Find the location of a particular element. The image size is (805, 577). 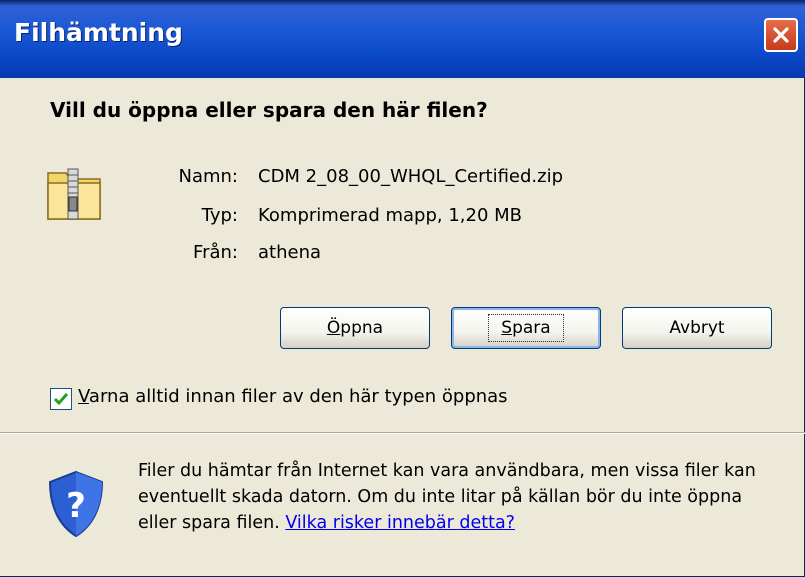

risk-info-link: Vilka risker innebär detta? is located at coordinates (400, 523).